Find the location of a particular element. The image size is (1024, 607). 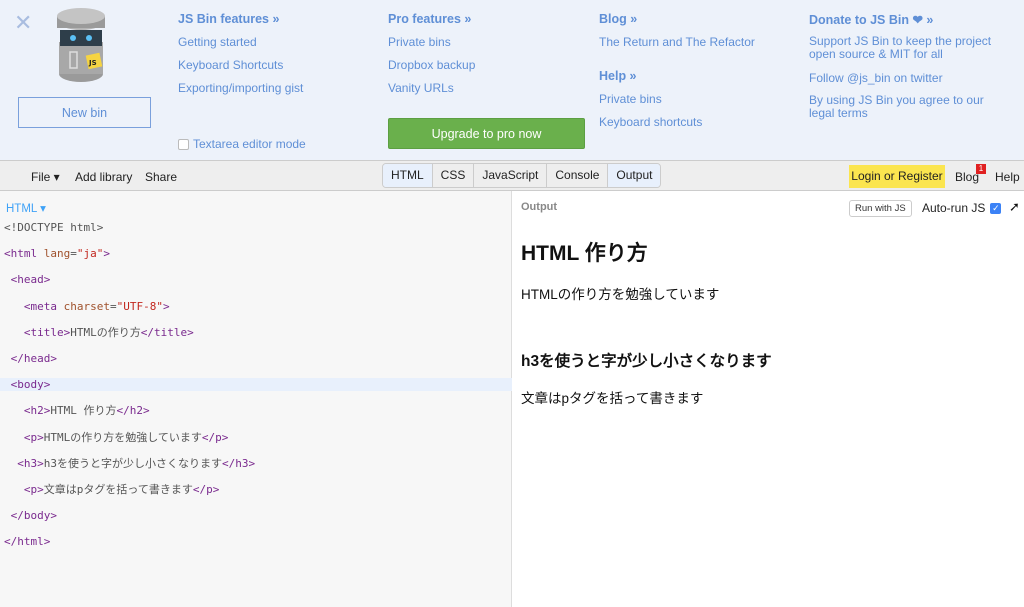

close-icon: ✕ is located at coordinates (23, 23).